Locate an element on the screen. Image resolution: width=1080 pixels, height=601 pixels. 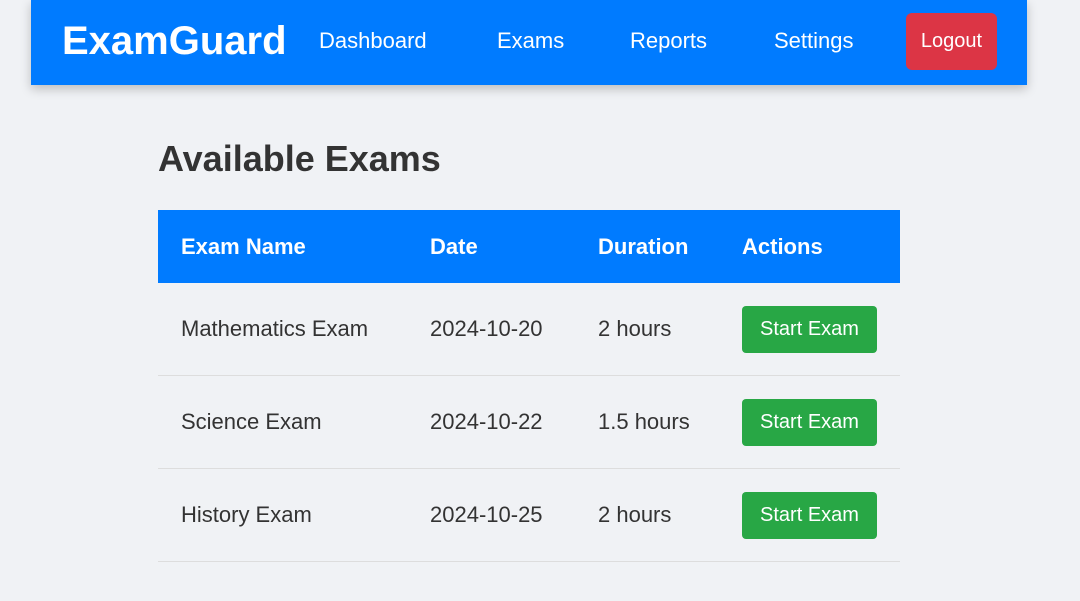
nav-link-reports: Reports is located at coordinates (668, 41).